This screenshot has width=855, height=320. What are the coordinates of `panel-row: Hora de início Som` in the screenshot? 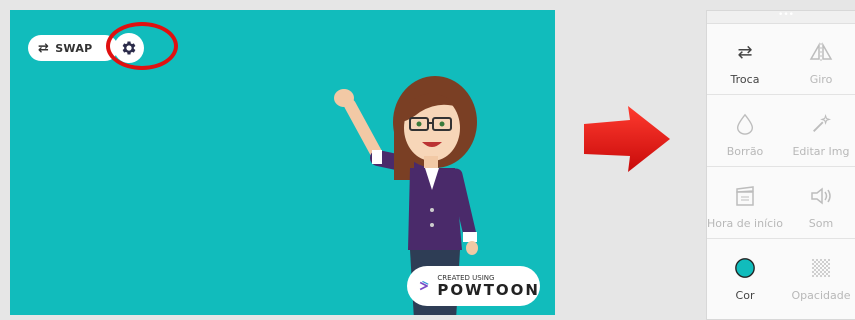 It's located at (781, 203).